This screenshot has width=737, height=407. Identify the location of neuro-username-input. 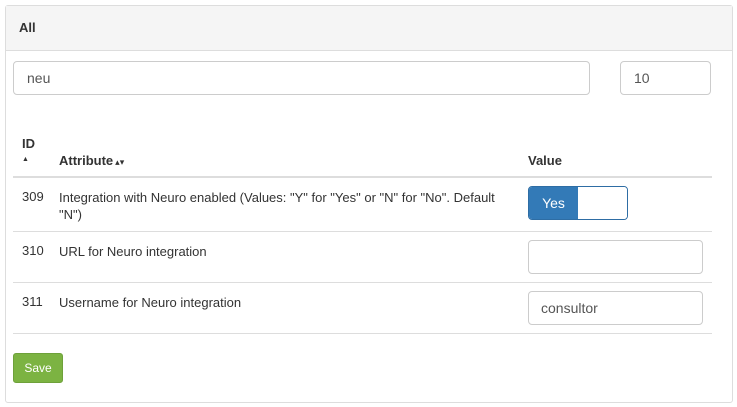
(615, 308).